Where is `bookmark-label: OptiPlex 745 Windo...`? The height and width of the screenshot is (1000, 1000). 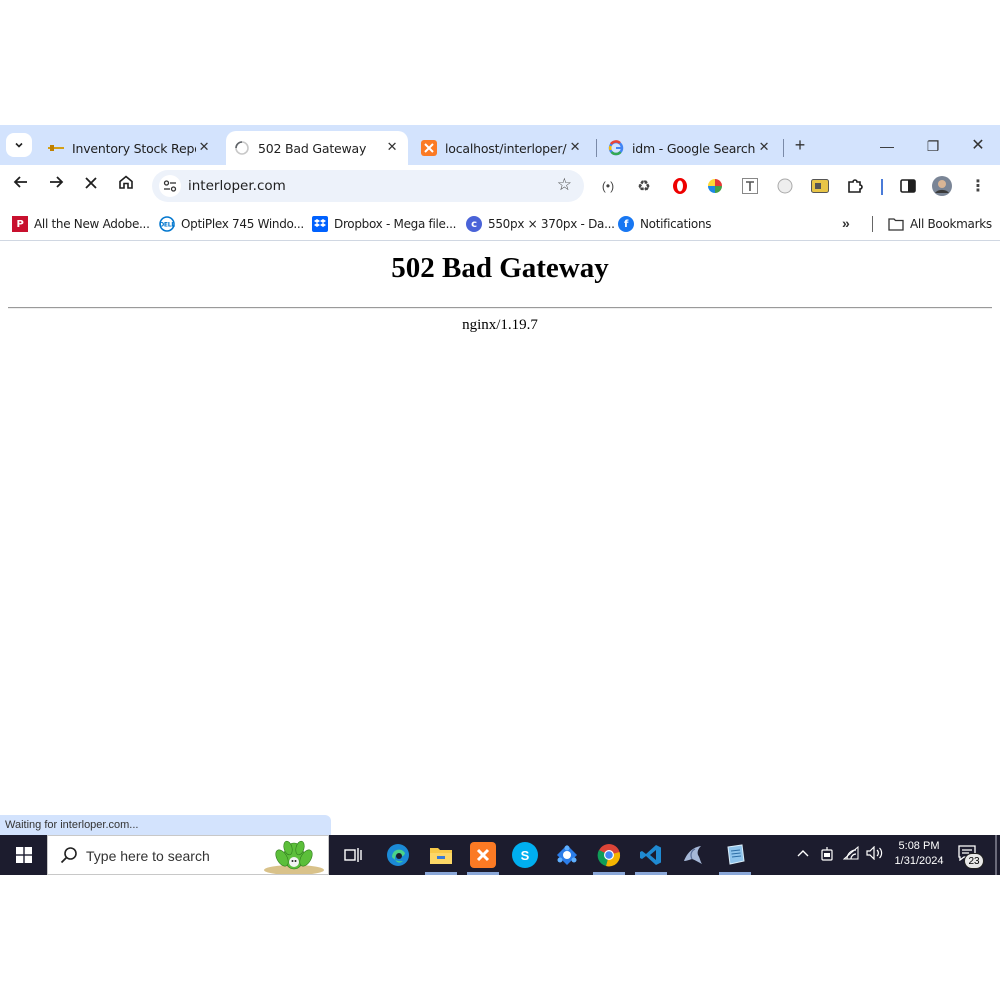 bookmark-label: OptiPlex 745 Windo... is located at coordinates (242, 224).